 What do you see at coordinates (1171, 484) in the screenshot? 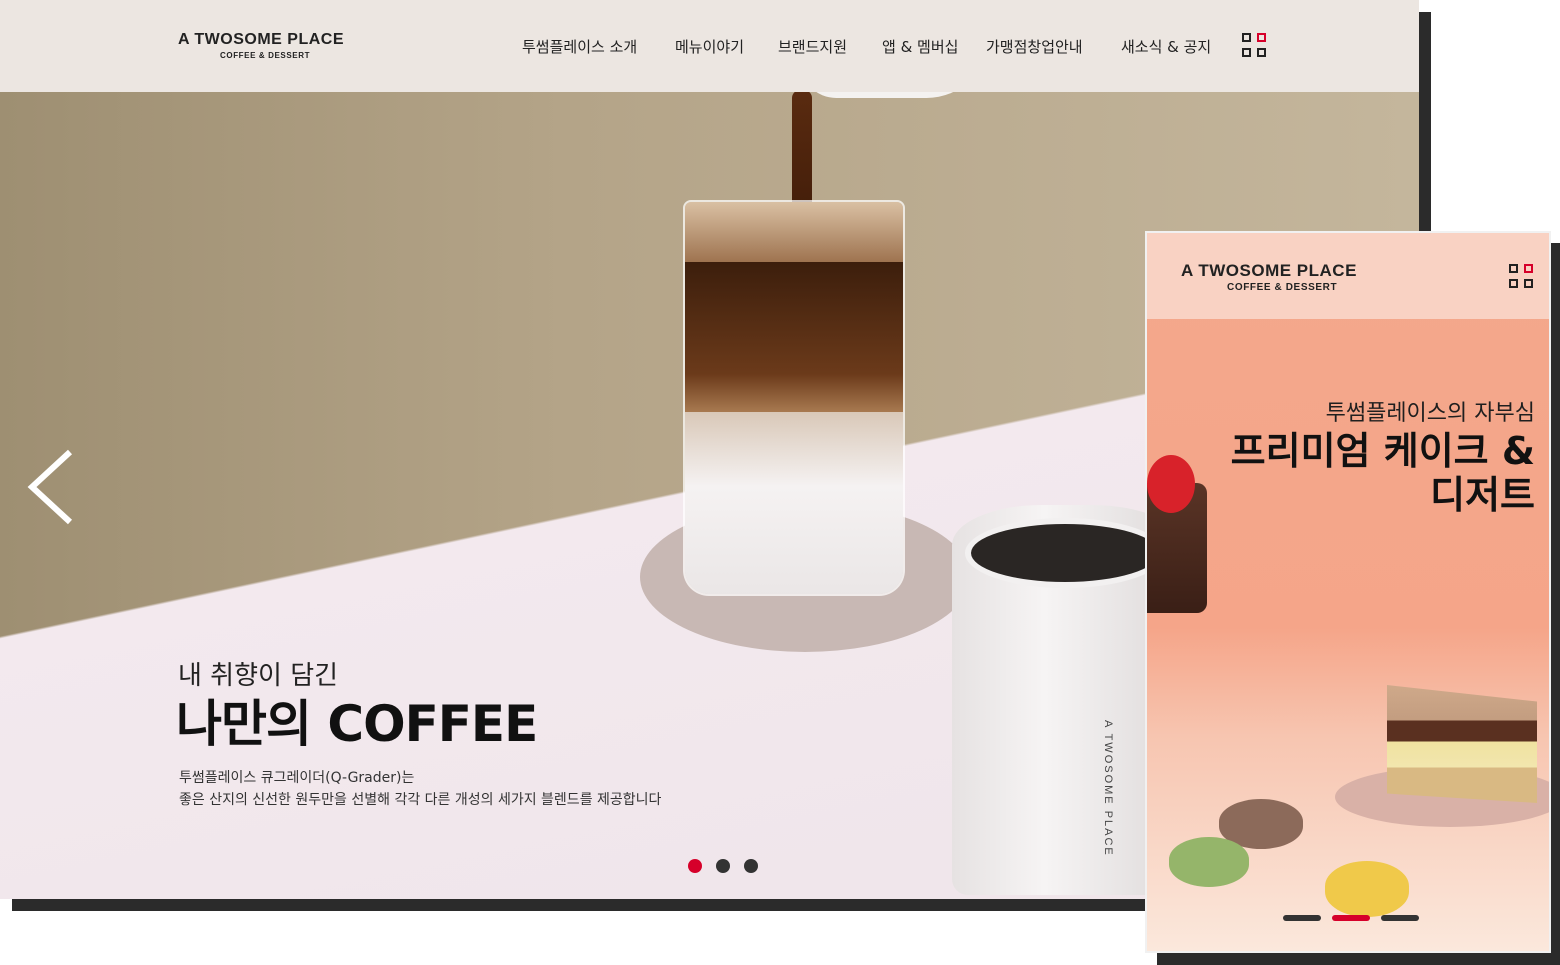
I see `strawberry-image` at bounding box center [1171, 484].